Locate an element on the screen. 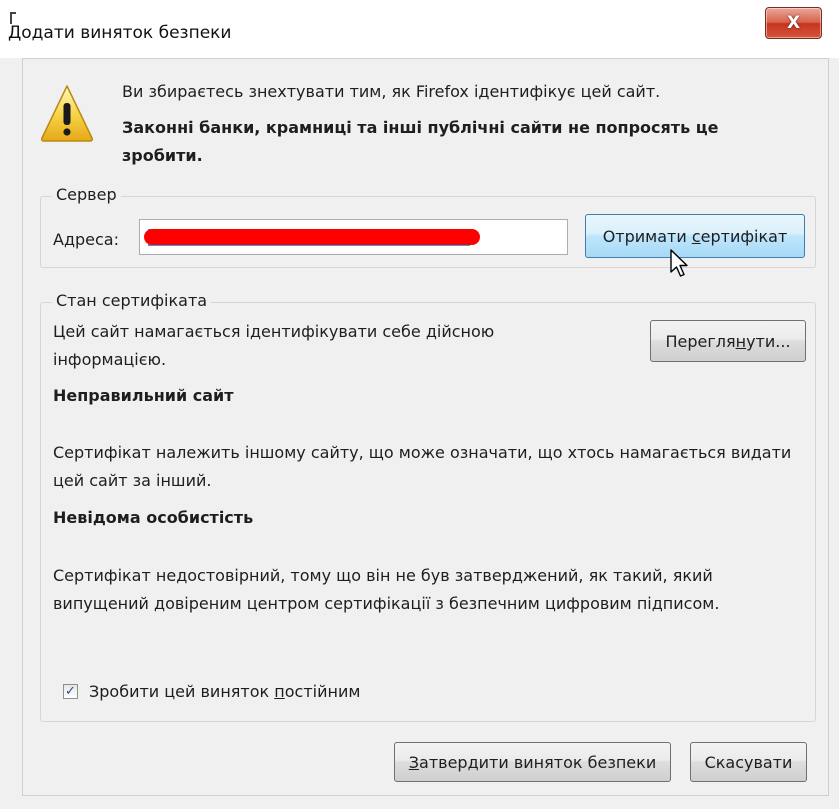 The image size is (839, 809). get-certificate-label: Отримати сертифікат is located at coordinates (695, 236).